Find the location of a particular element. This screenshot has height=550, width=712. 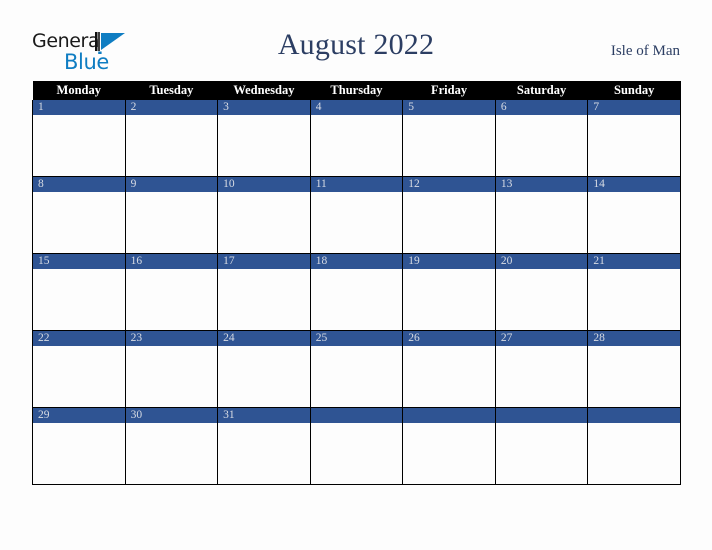

calendar-day-cell: 21 is located at coordinates (634, 292).